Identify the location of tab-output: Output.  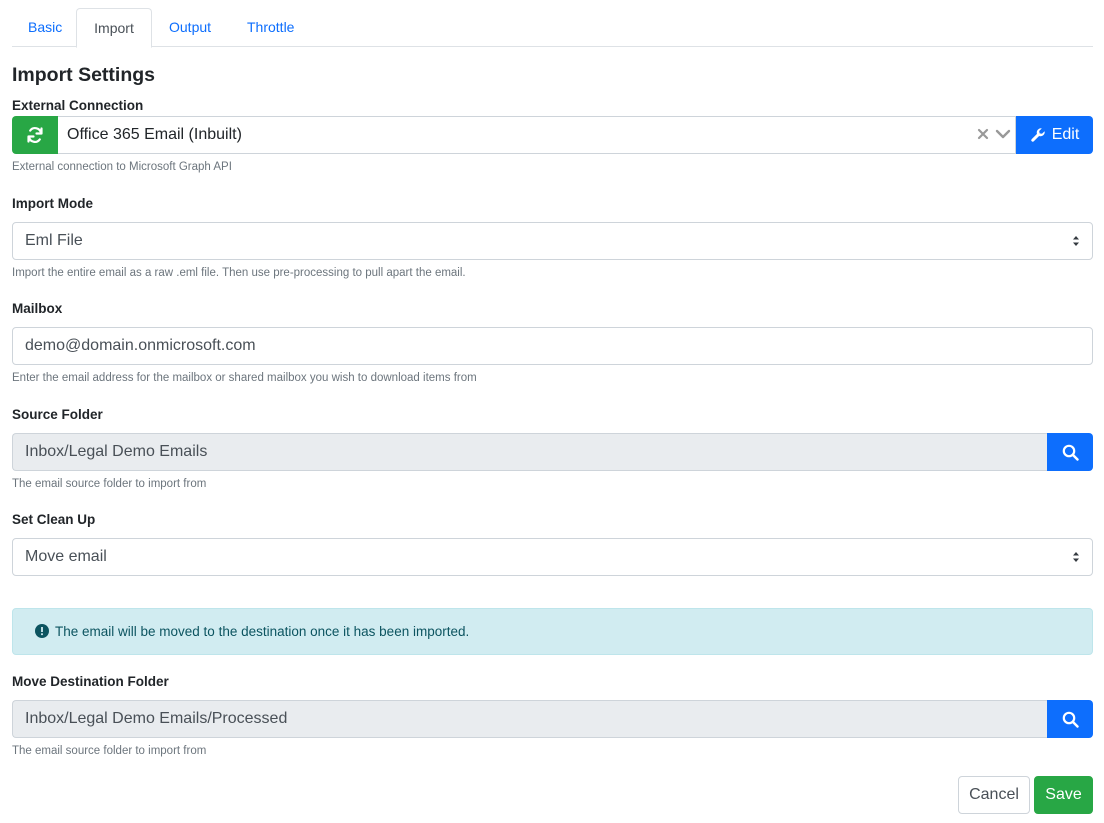
(190, 27).